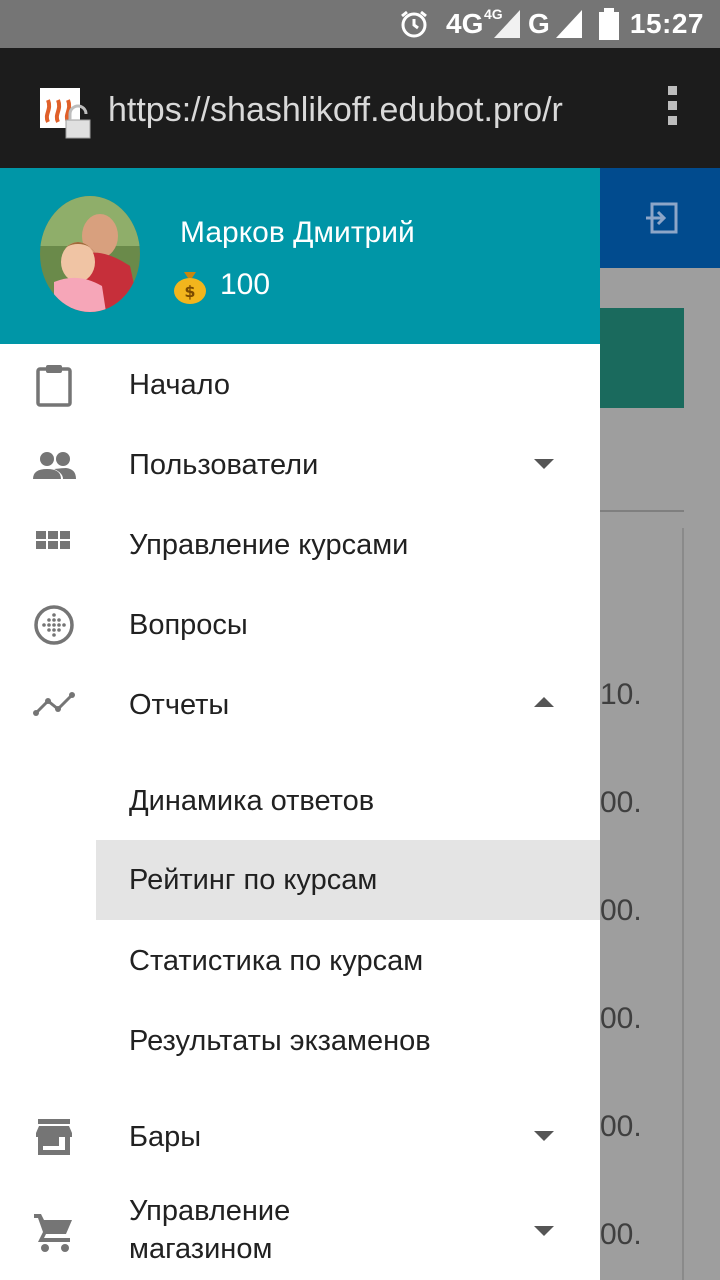 The image size is (720, 1280). What do you see at coordinates (54, 465) in the screenshot?
I see `people-icon` at bounding box center [54, 465].